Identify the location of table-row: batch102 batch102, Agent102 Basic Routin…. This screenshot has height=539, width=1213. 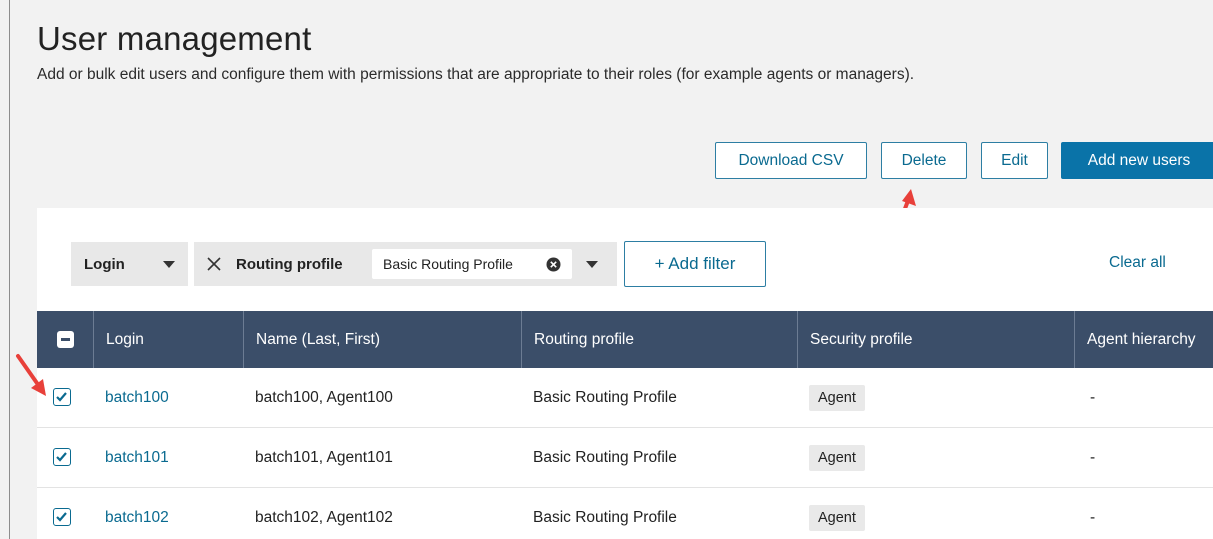
(625, 513).